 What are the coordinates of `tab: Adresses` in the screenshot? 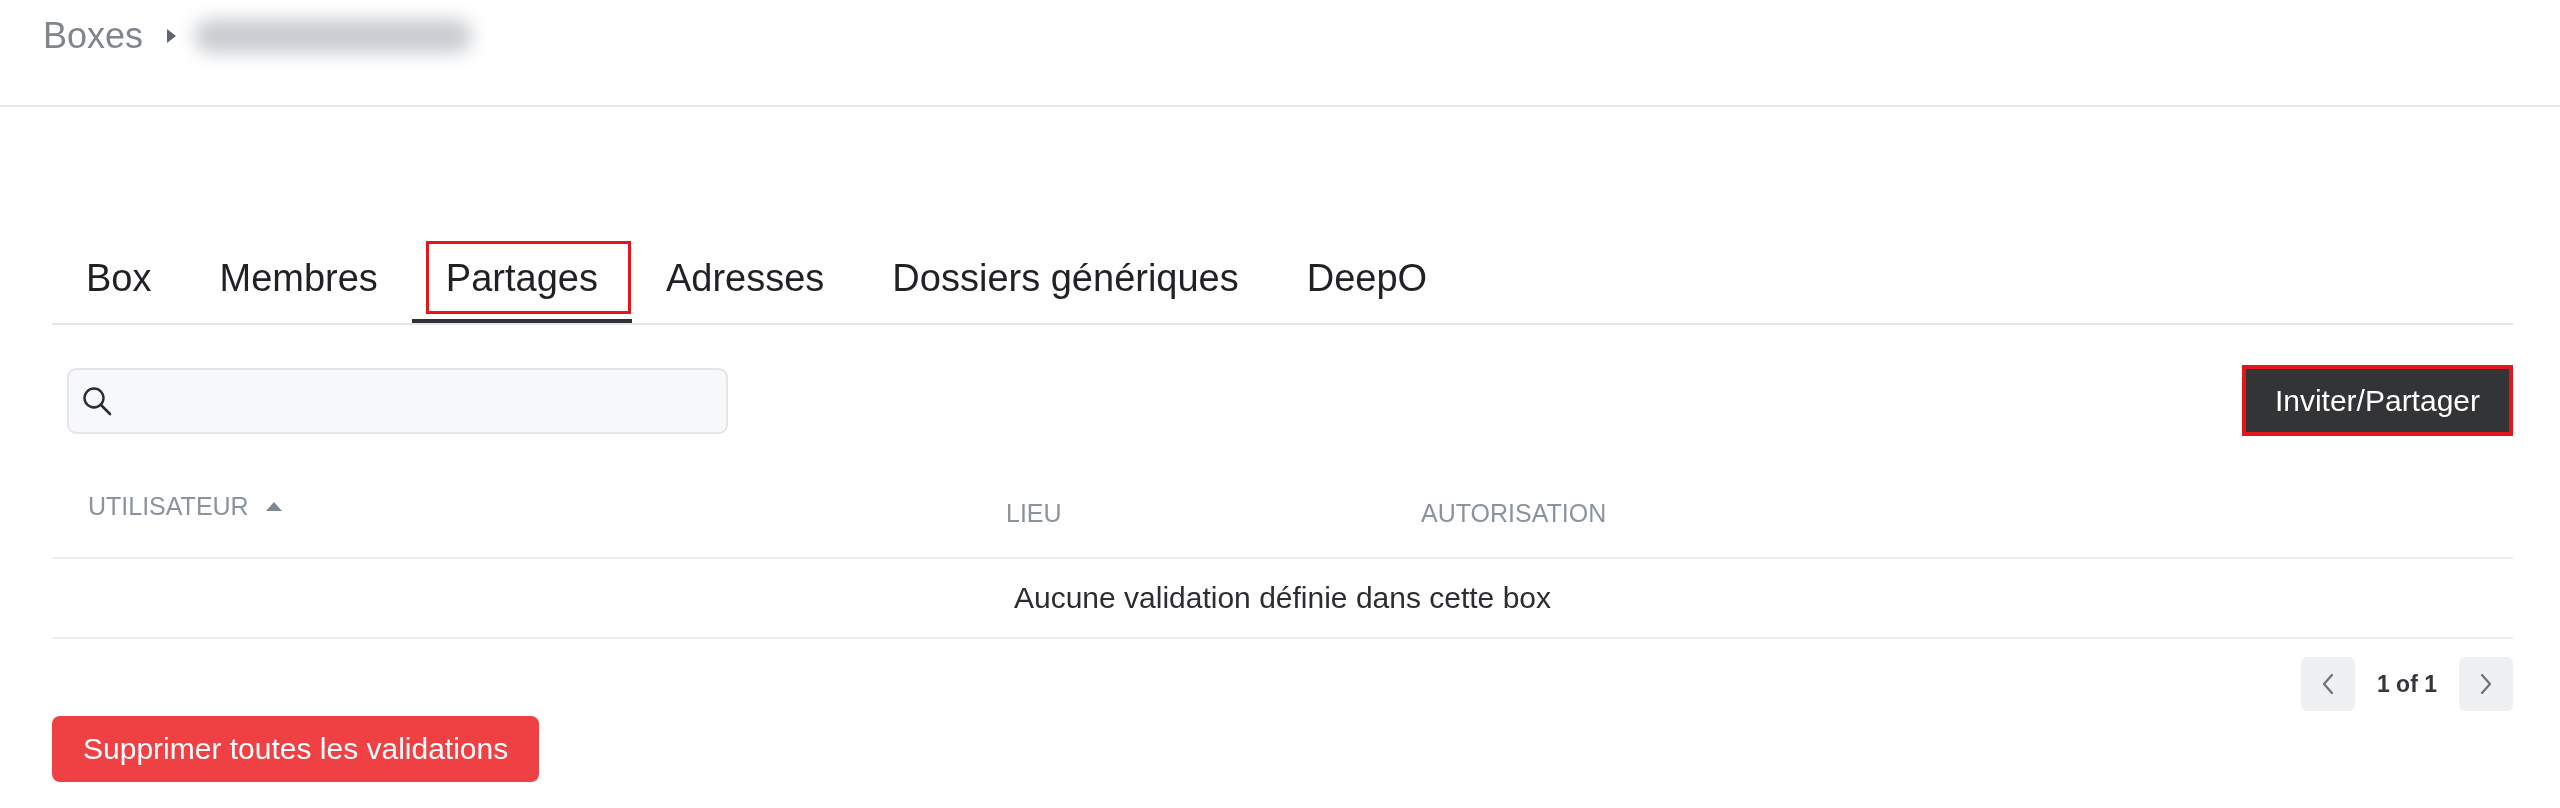 It's located at (745, 278).